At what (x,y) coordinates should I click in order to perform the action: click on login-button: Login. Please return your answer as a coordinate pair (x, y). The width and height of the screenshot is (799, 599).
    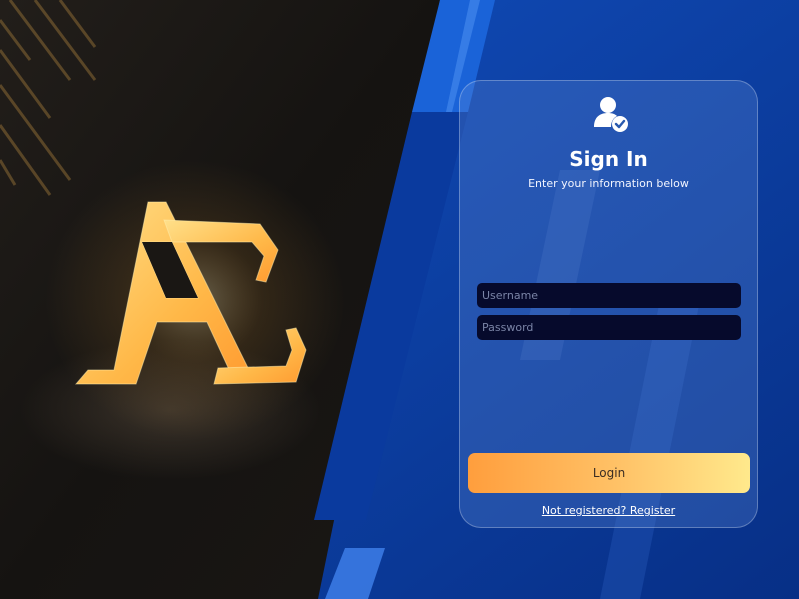
    Looking at the image, I should click on (609, 473).